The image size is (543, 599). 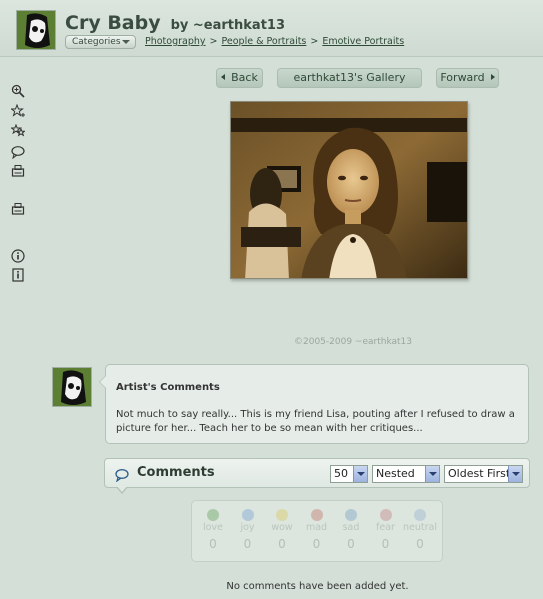 I want to click on page-title: Cry Baby, so click(x=113, y=23).